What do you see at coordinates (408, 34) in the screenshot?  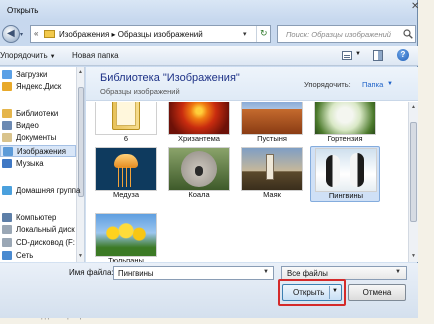 I see `search-icon` at bounding box center [408, 34].